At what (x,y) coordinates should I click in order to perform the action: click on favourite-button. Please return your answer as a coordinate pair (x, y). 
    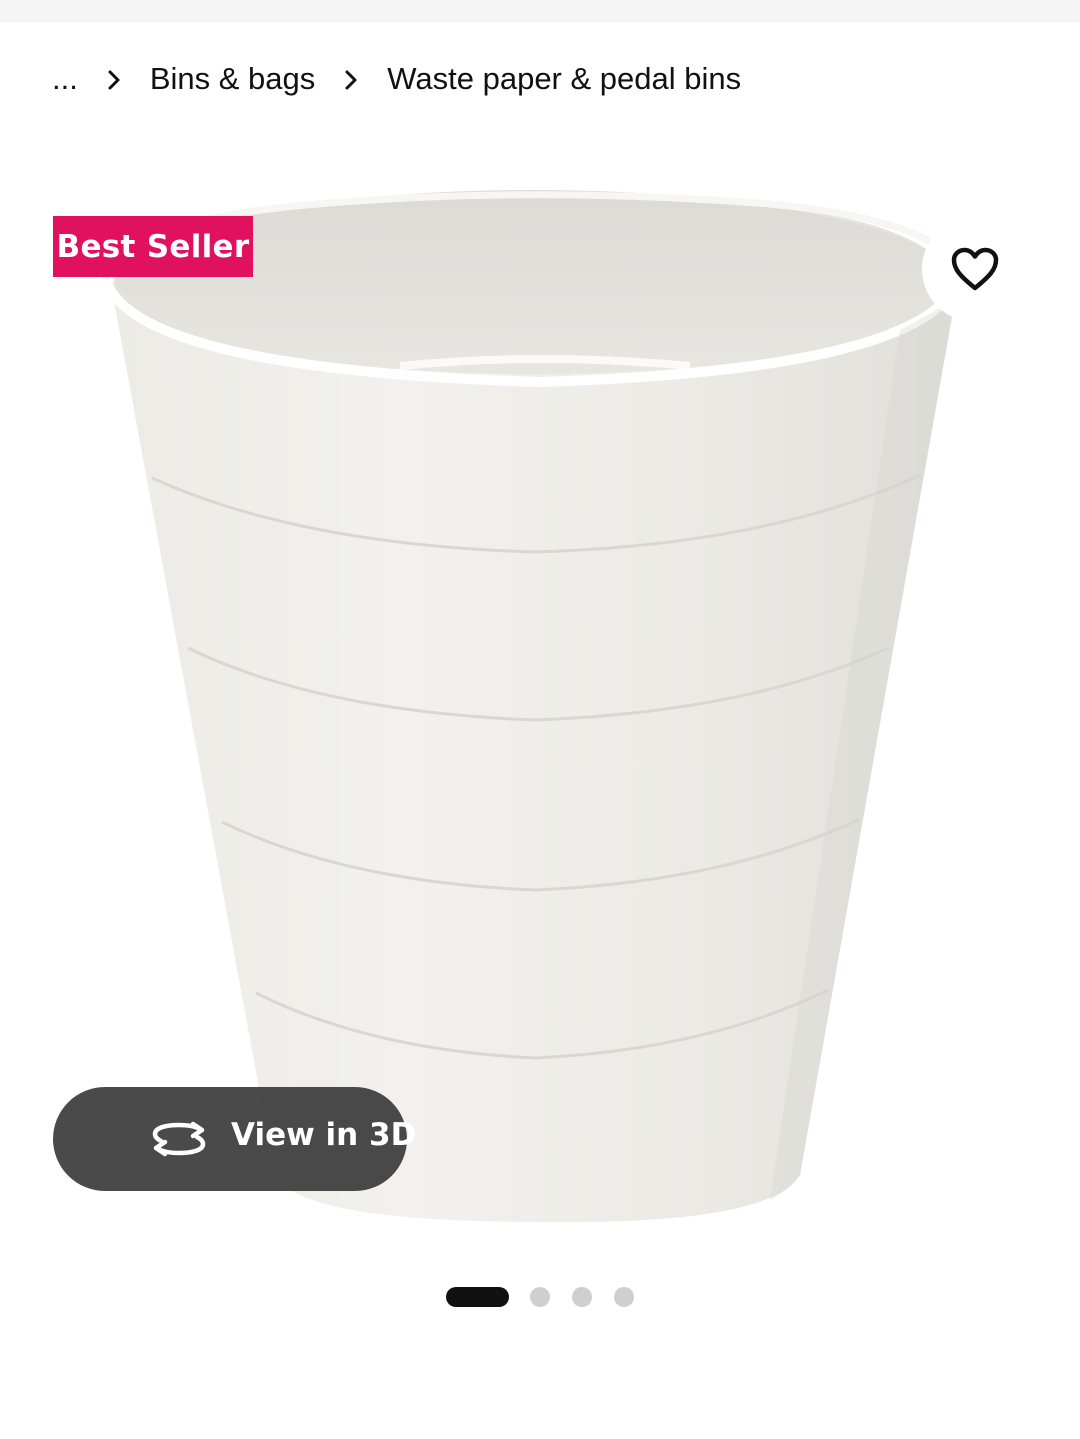
    Looking at the image, I should click on (975, 269).